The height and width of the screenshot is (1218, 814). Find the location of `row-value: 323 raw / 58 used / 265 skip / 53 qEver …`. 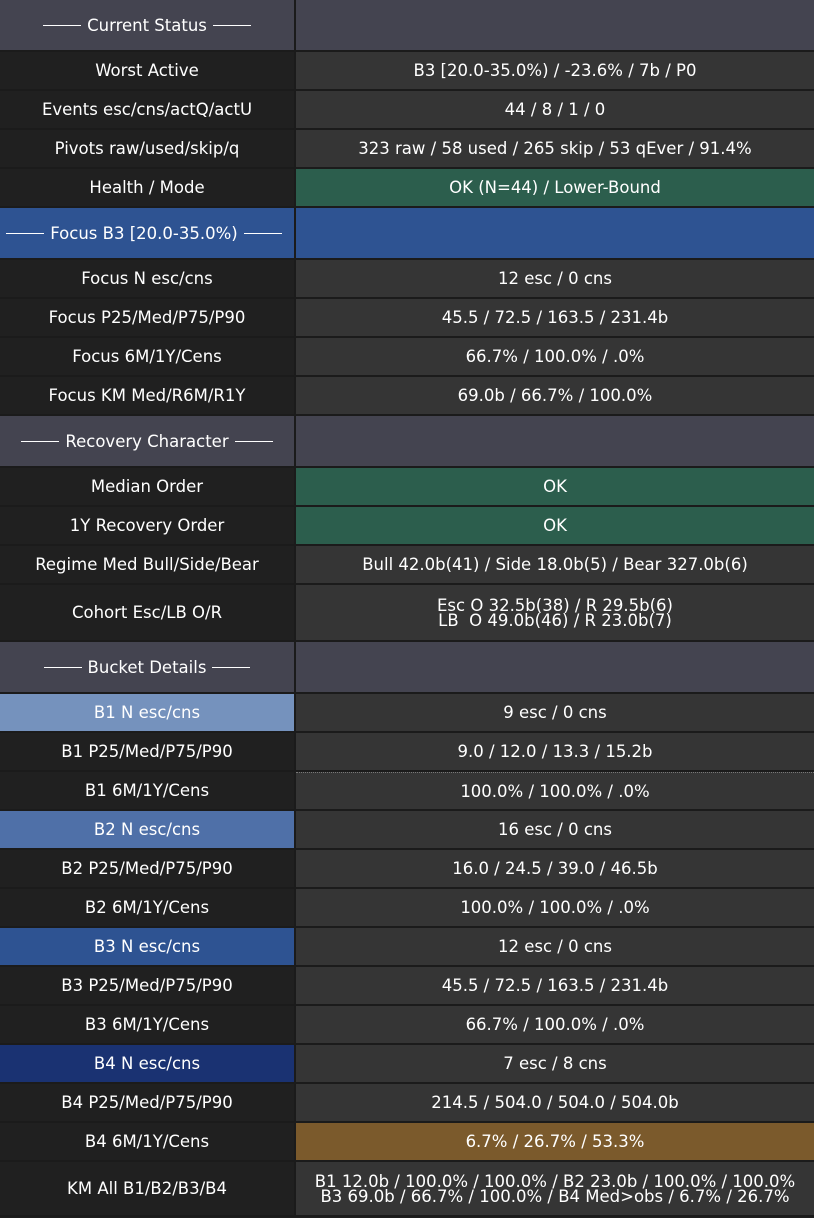

row-value: 323 raw / 58 used / 265 skip / 53 qEver … is located at coordinates (555, 148).